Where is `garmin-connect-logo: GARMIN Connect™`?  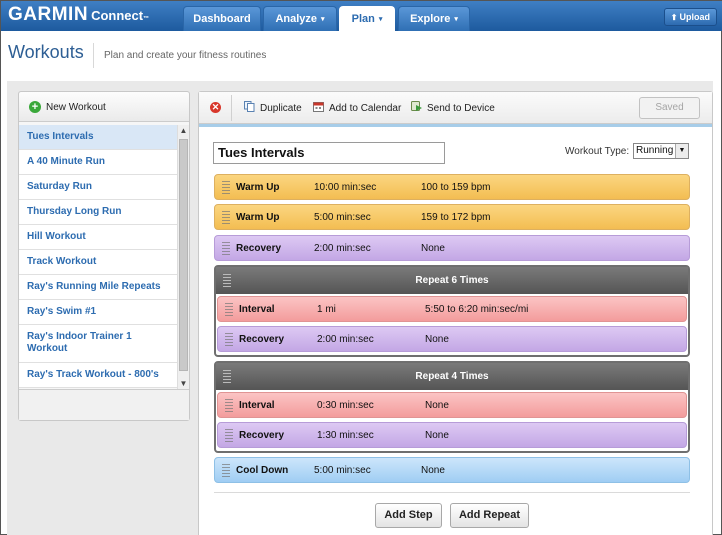
garmin-connect-logo: GARMIN Connect™ is located at coordinates (79, 15).